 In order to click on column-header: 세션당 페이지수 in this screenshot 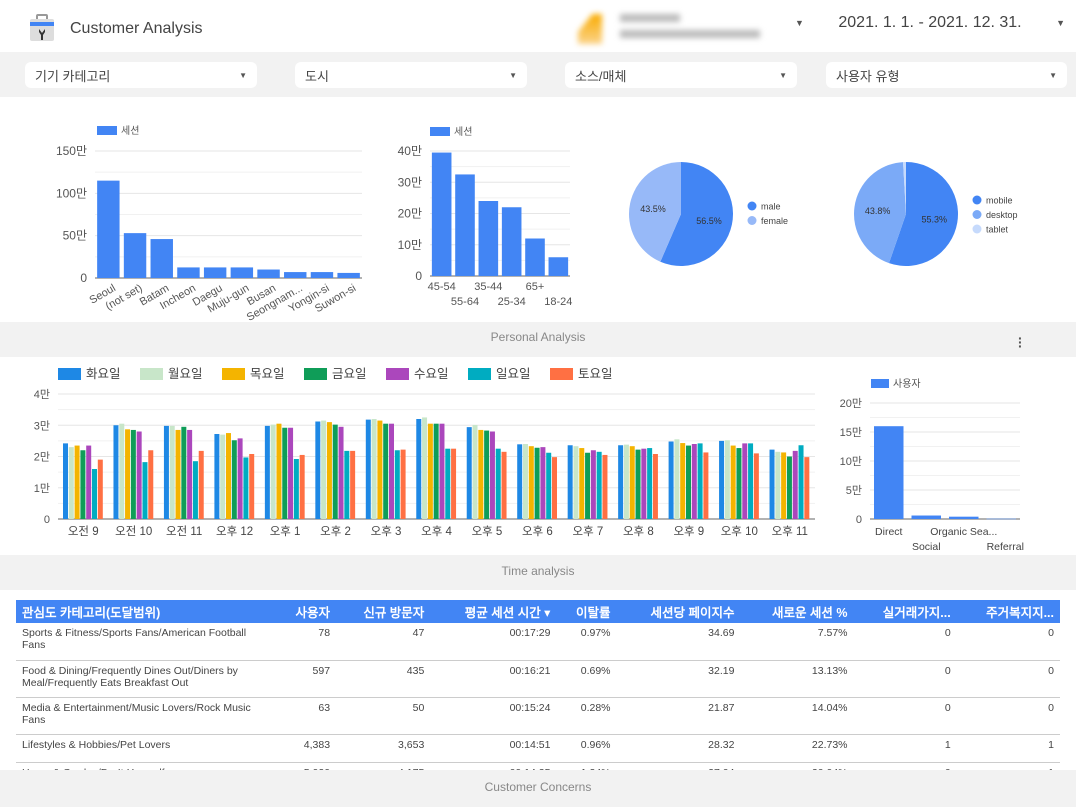, I will do `click(678, 611)`.